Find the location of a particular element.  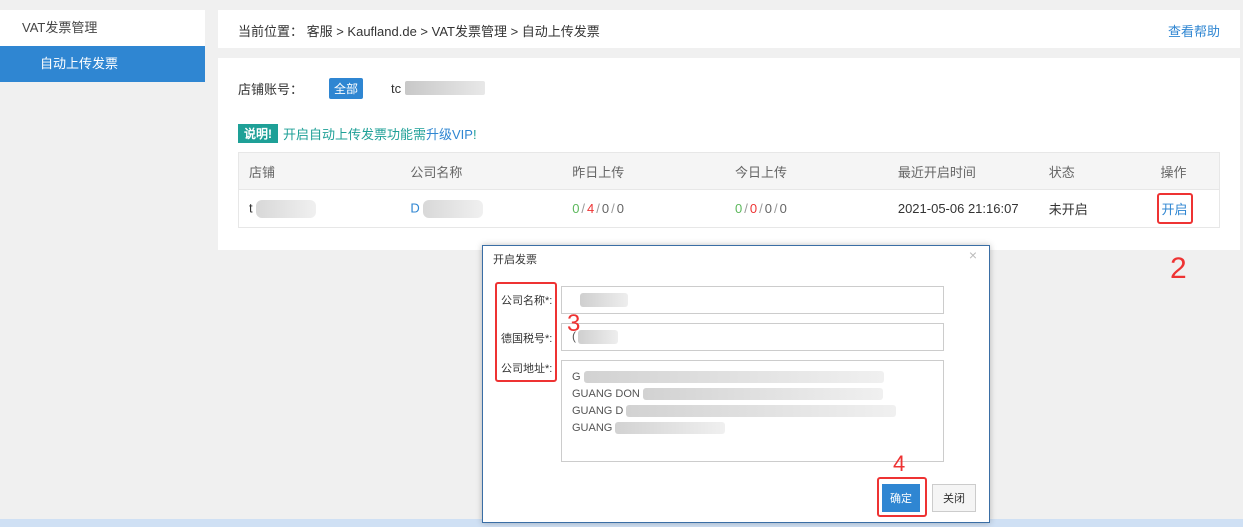

yesterday-failed: 4 is located at coordinates (591, 208).